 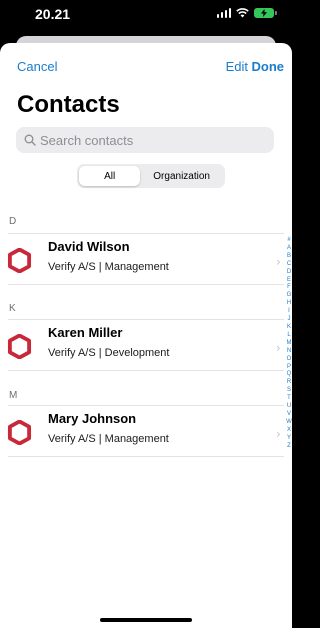 I want to click on page-title: Contacts, so click(x=68, y=104).